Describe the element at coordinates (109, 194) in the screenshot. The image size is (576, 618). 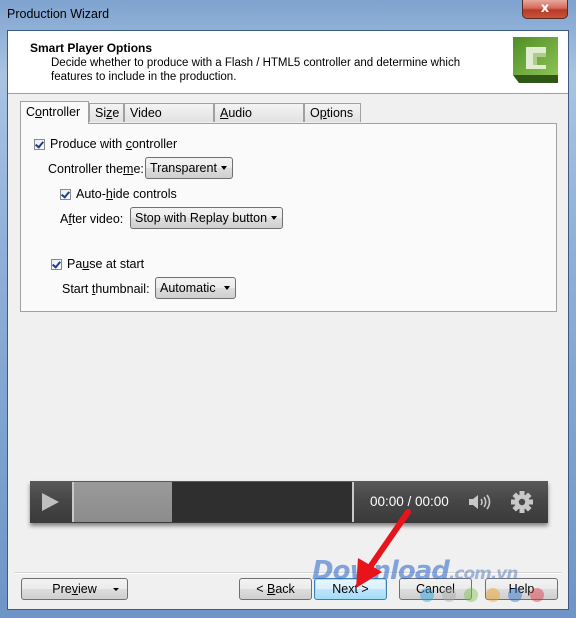
I see `checkbox-label-accel: h` at that location.